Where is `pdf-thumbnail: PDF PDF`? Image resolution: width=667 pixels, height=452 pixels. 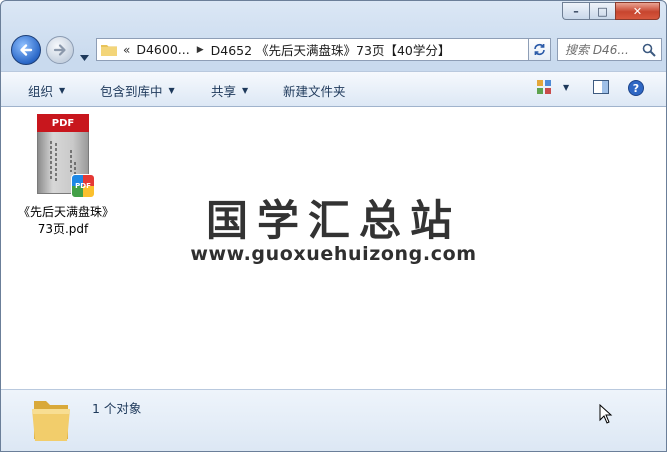 pdf-thumbnail: PDF PDF is located at coordinates (66, 156).